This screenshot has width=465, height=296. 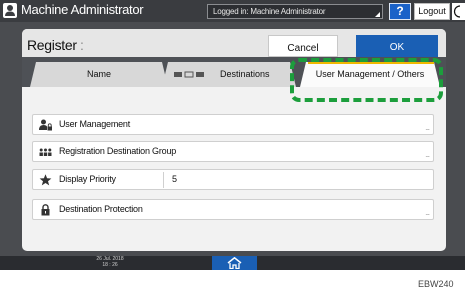 What do you see at coordinates (45, 152) in the screenshot?
I see `group-icon` at bounding box center [45, 152].